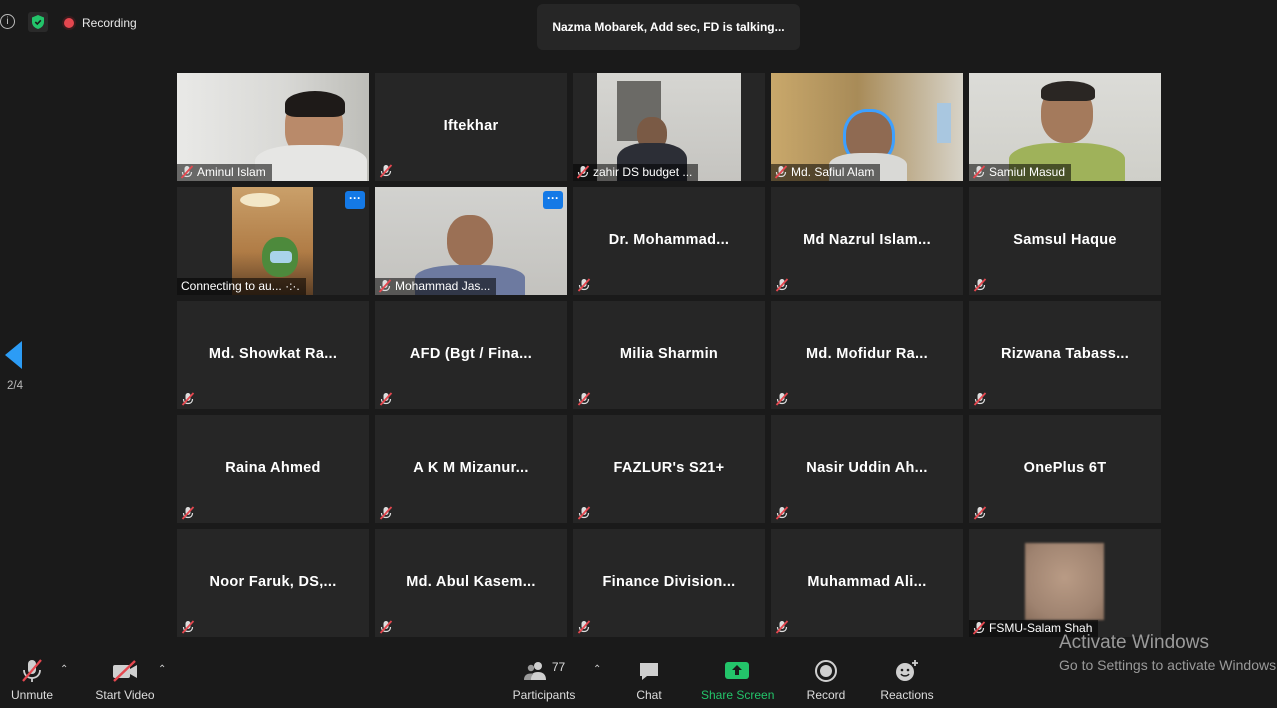 The width and height of the screenshot is (1277, 708). I want to click on participant-tile: Md. Safiul Alam, so click(867, 127).